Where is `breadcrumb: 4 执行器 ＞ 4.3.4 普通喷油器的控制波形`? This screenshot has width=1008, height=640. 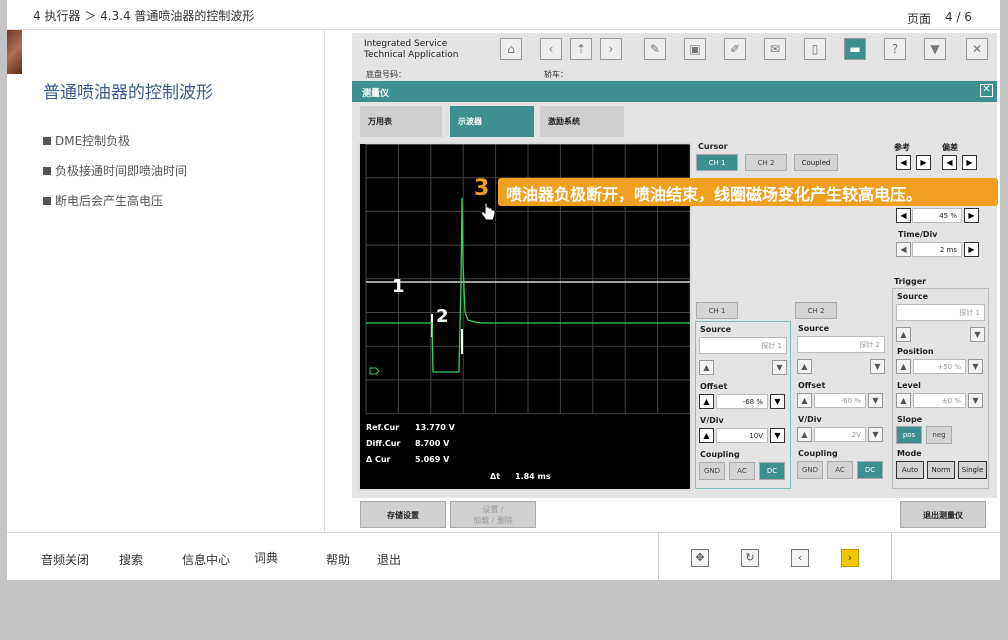
breadcrumb: 4 执行器 ＞ 4.3.4 普通喷油器的控制波形 is located at coordinates (143, 15).